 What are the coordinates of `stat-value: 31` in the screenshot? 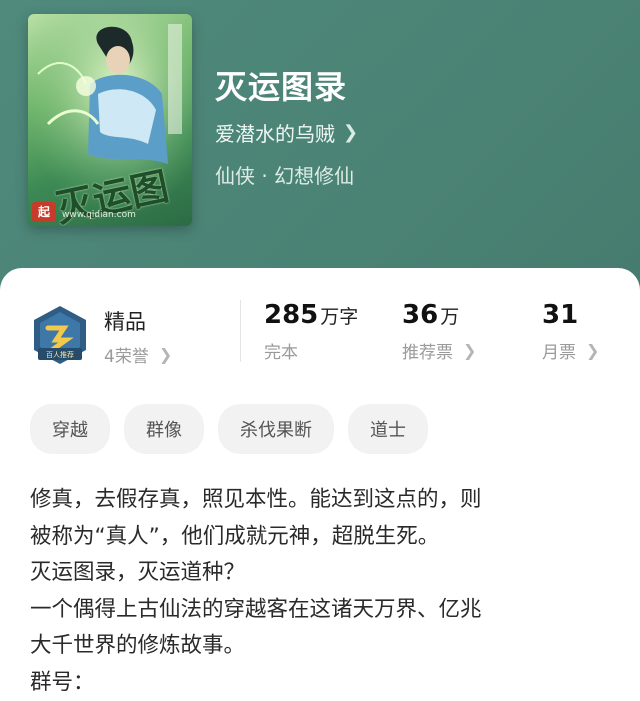 It's located at (560, 315).